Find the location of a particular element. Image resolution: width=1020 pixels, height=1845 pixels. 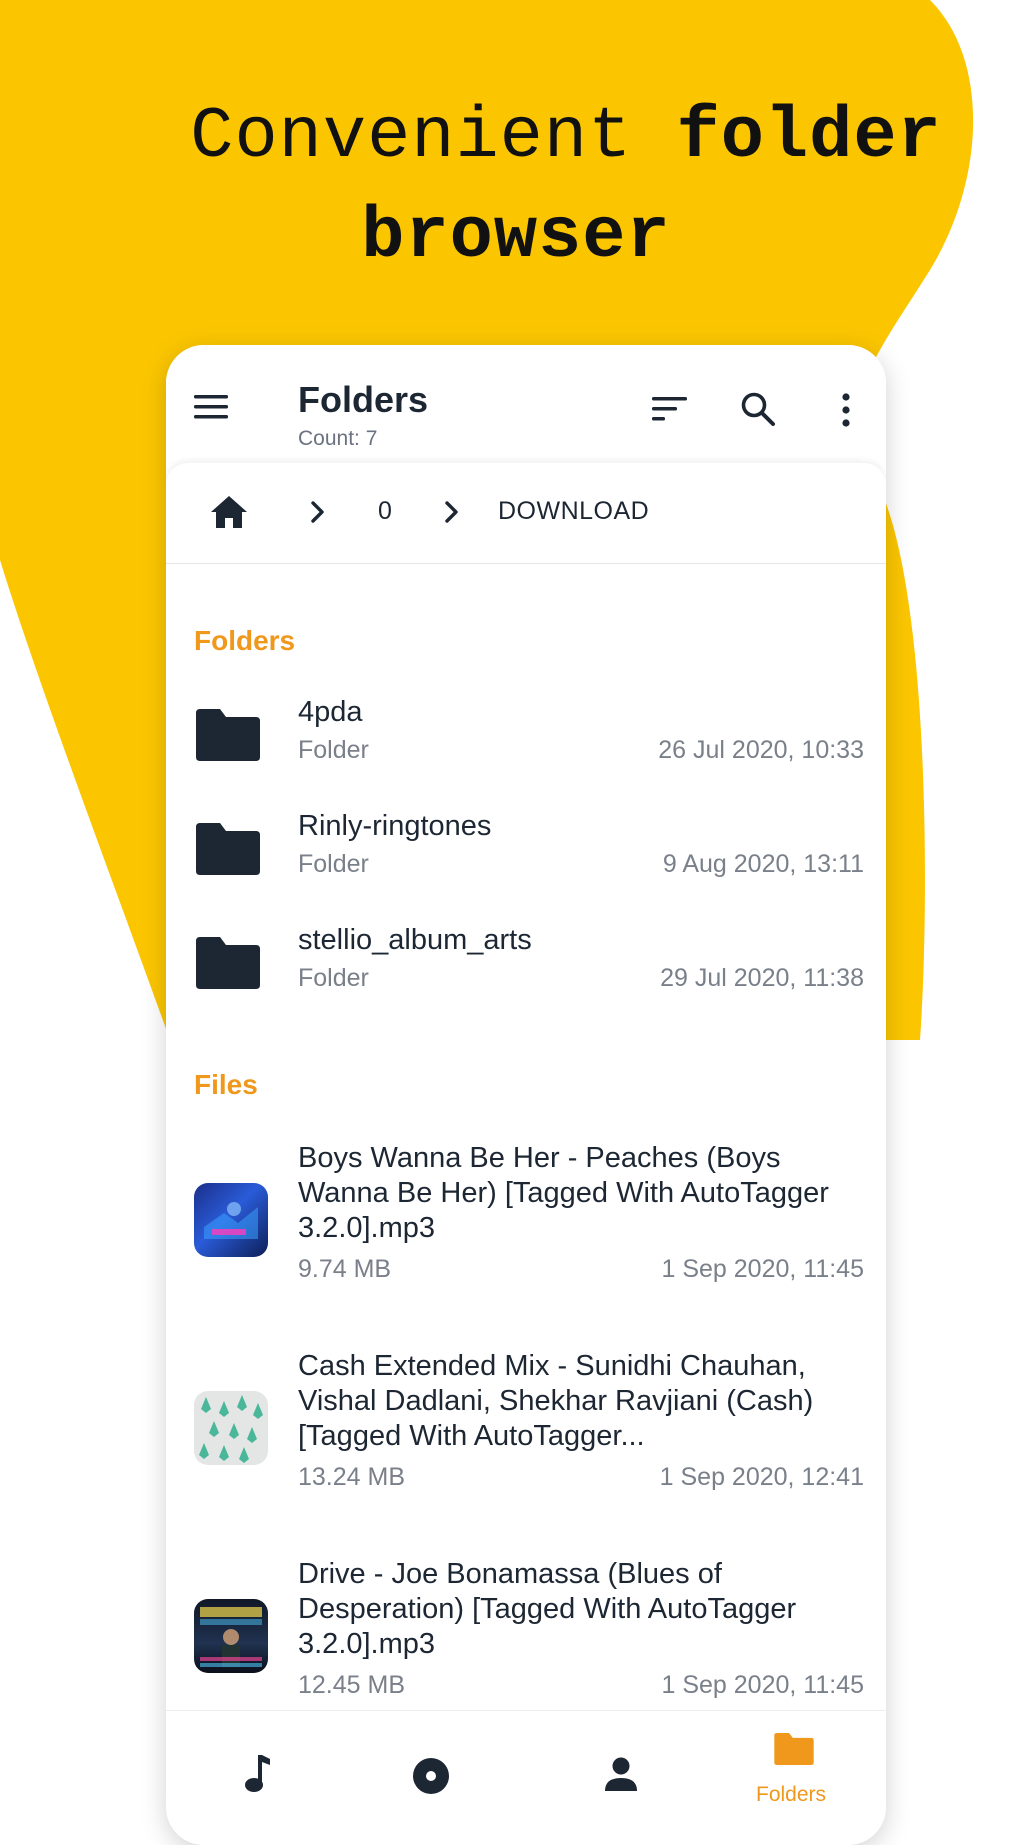

breadcrumb: 0 DOWNLOAD is located at coordinates (526, 513).